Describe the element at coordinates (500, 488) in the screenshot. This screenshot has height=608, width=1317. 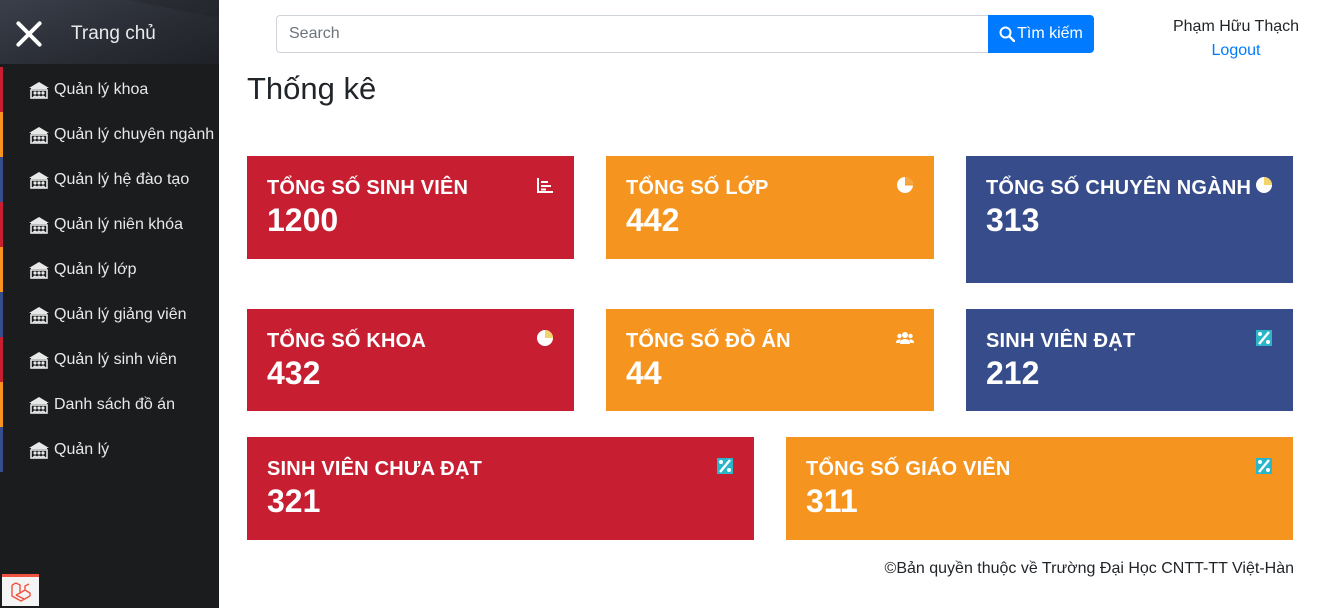
I see `stat-card-sv-chua-dat: Sinh viên chưa đạt 321` at that location.